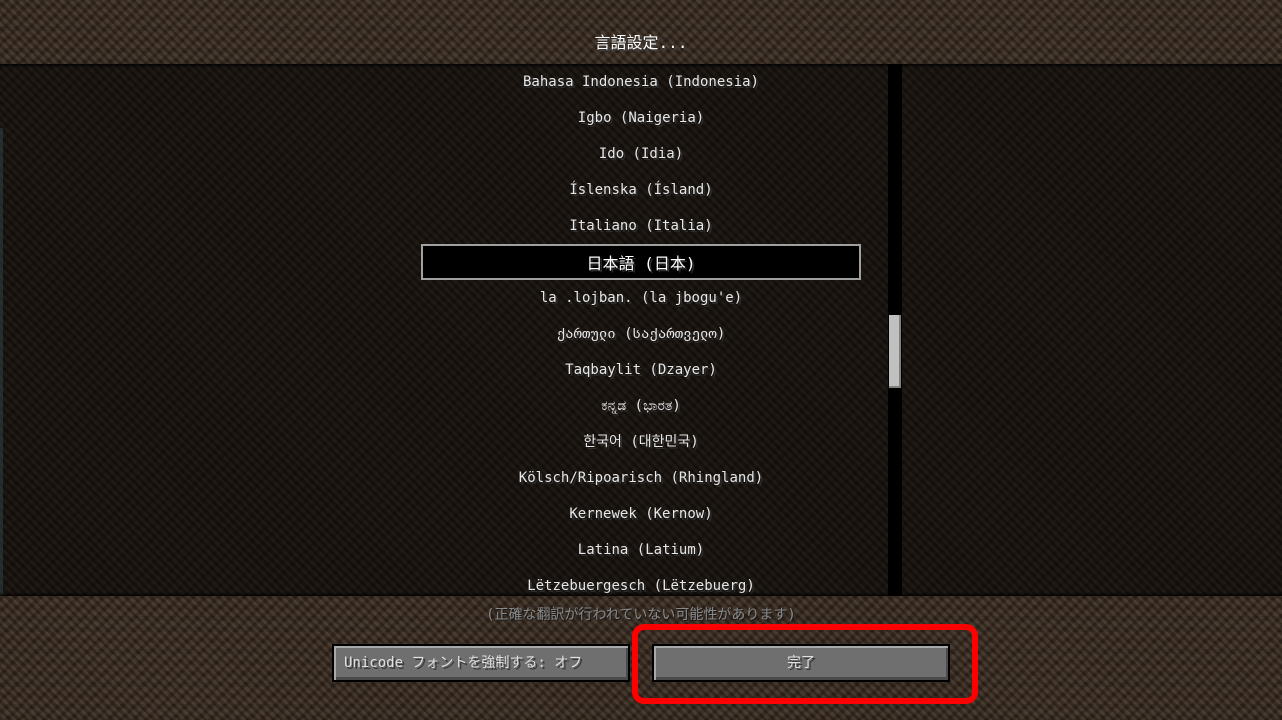 The height and width of the screenshot is (720, 1282). I want to click on language-item: la .lojban. (la jbogu'e), so click(641, 298).